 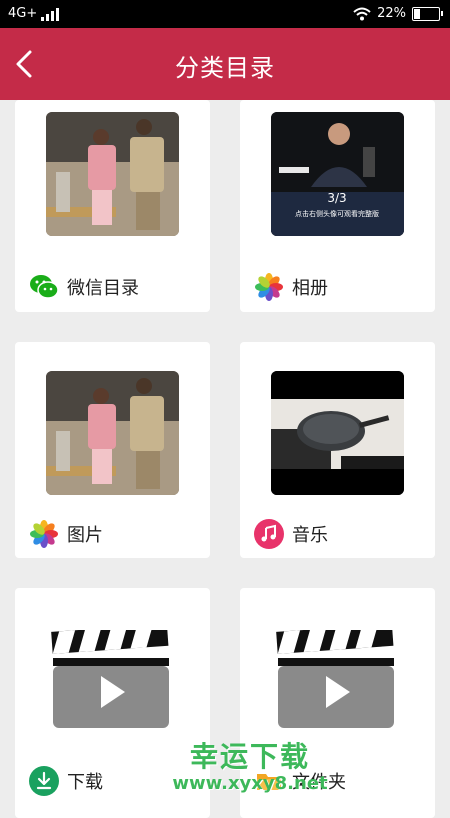 What do you see at coordinates (23, 13) in the screenshot?
I see `network-indicator: 4G+` at bounding box center [23, 13].